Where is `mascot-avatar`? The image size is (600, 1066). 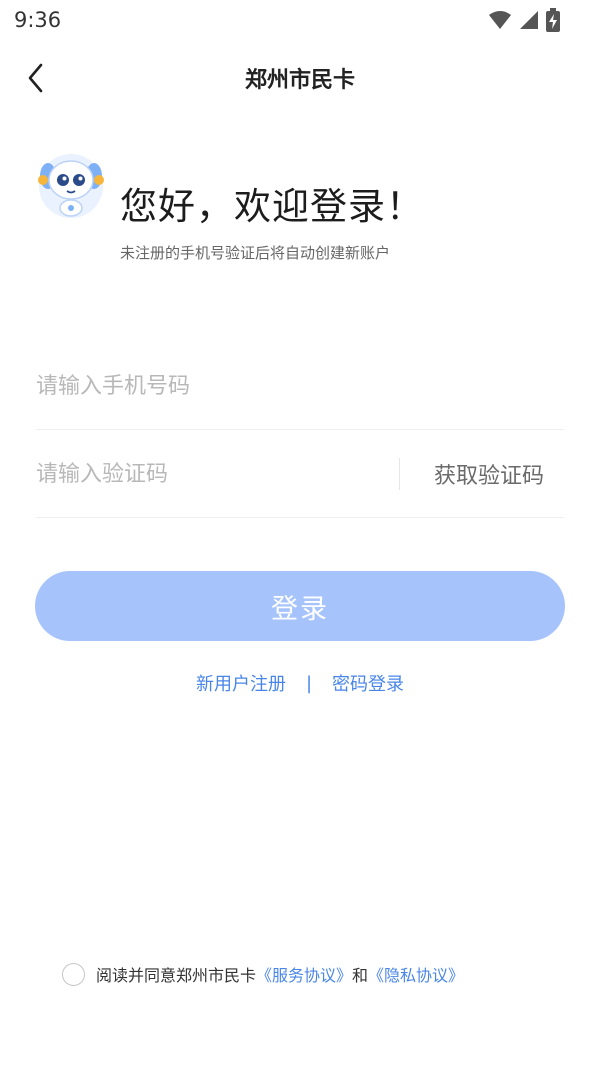
mascot-avatar is located at coordinates (71, 185).